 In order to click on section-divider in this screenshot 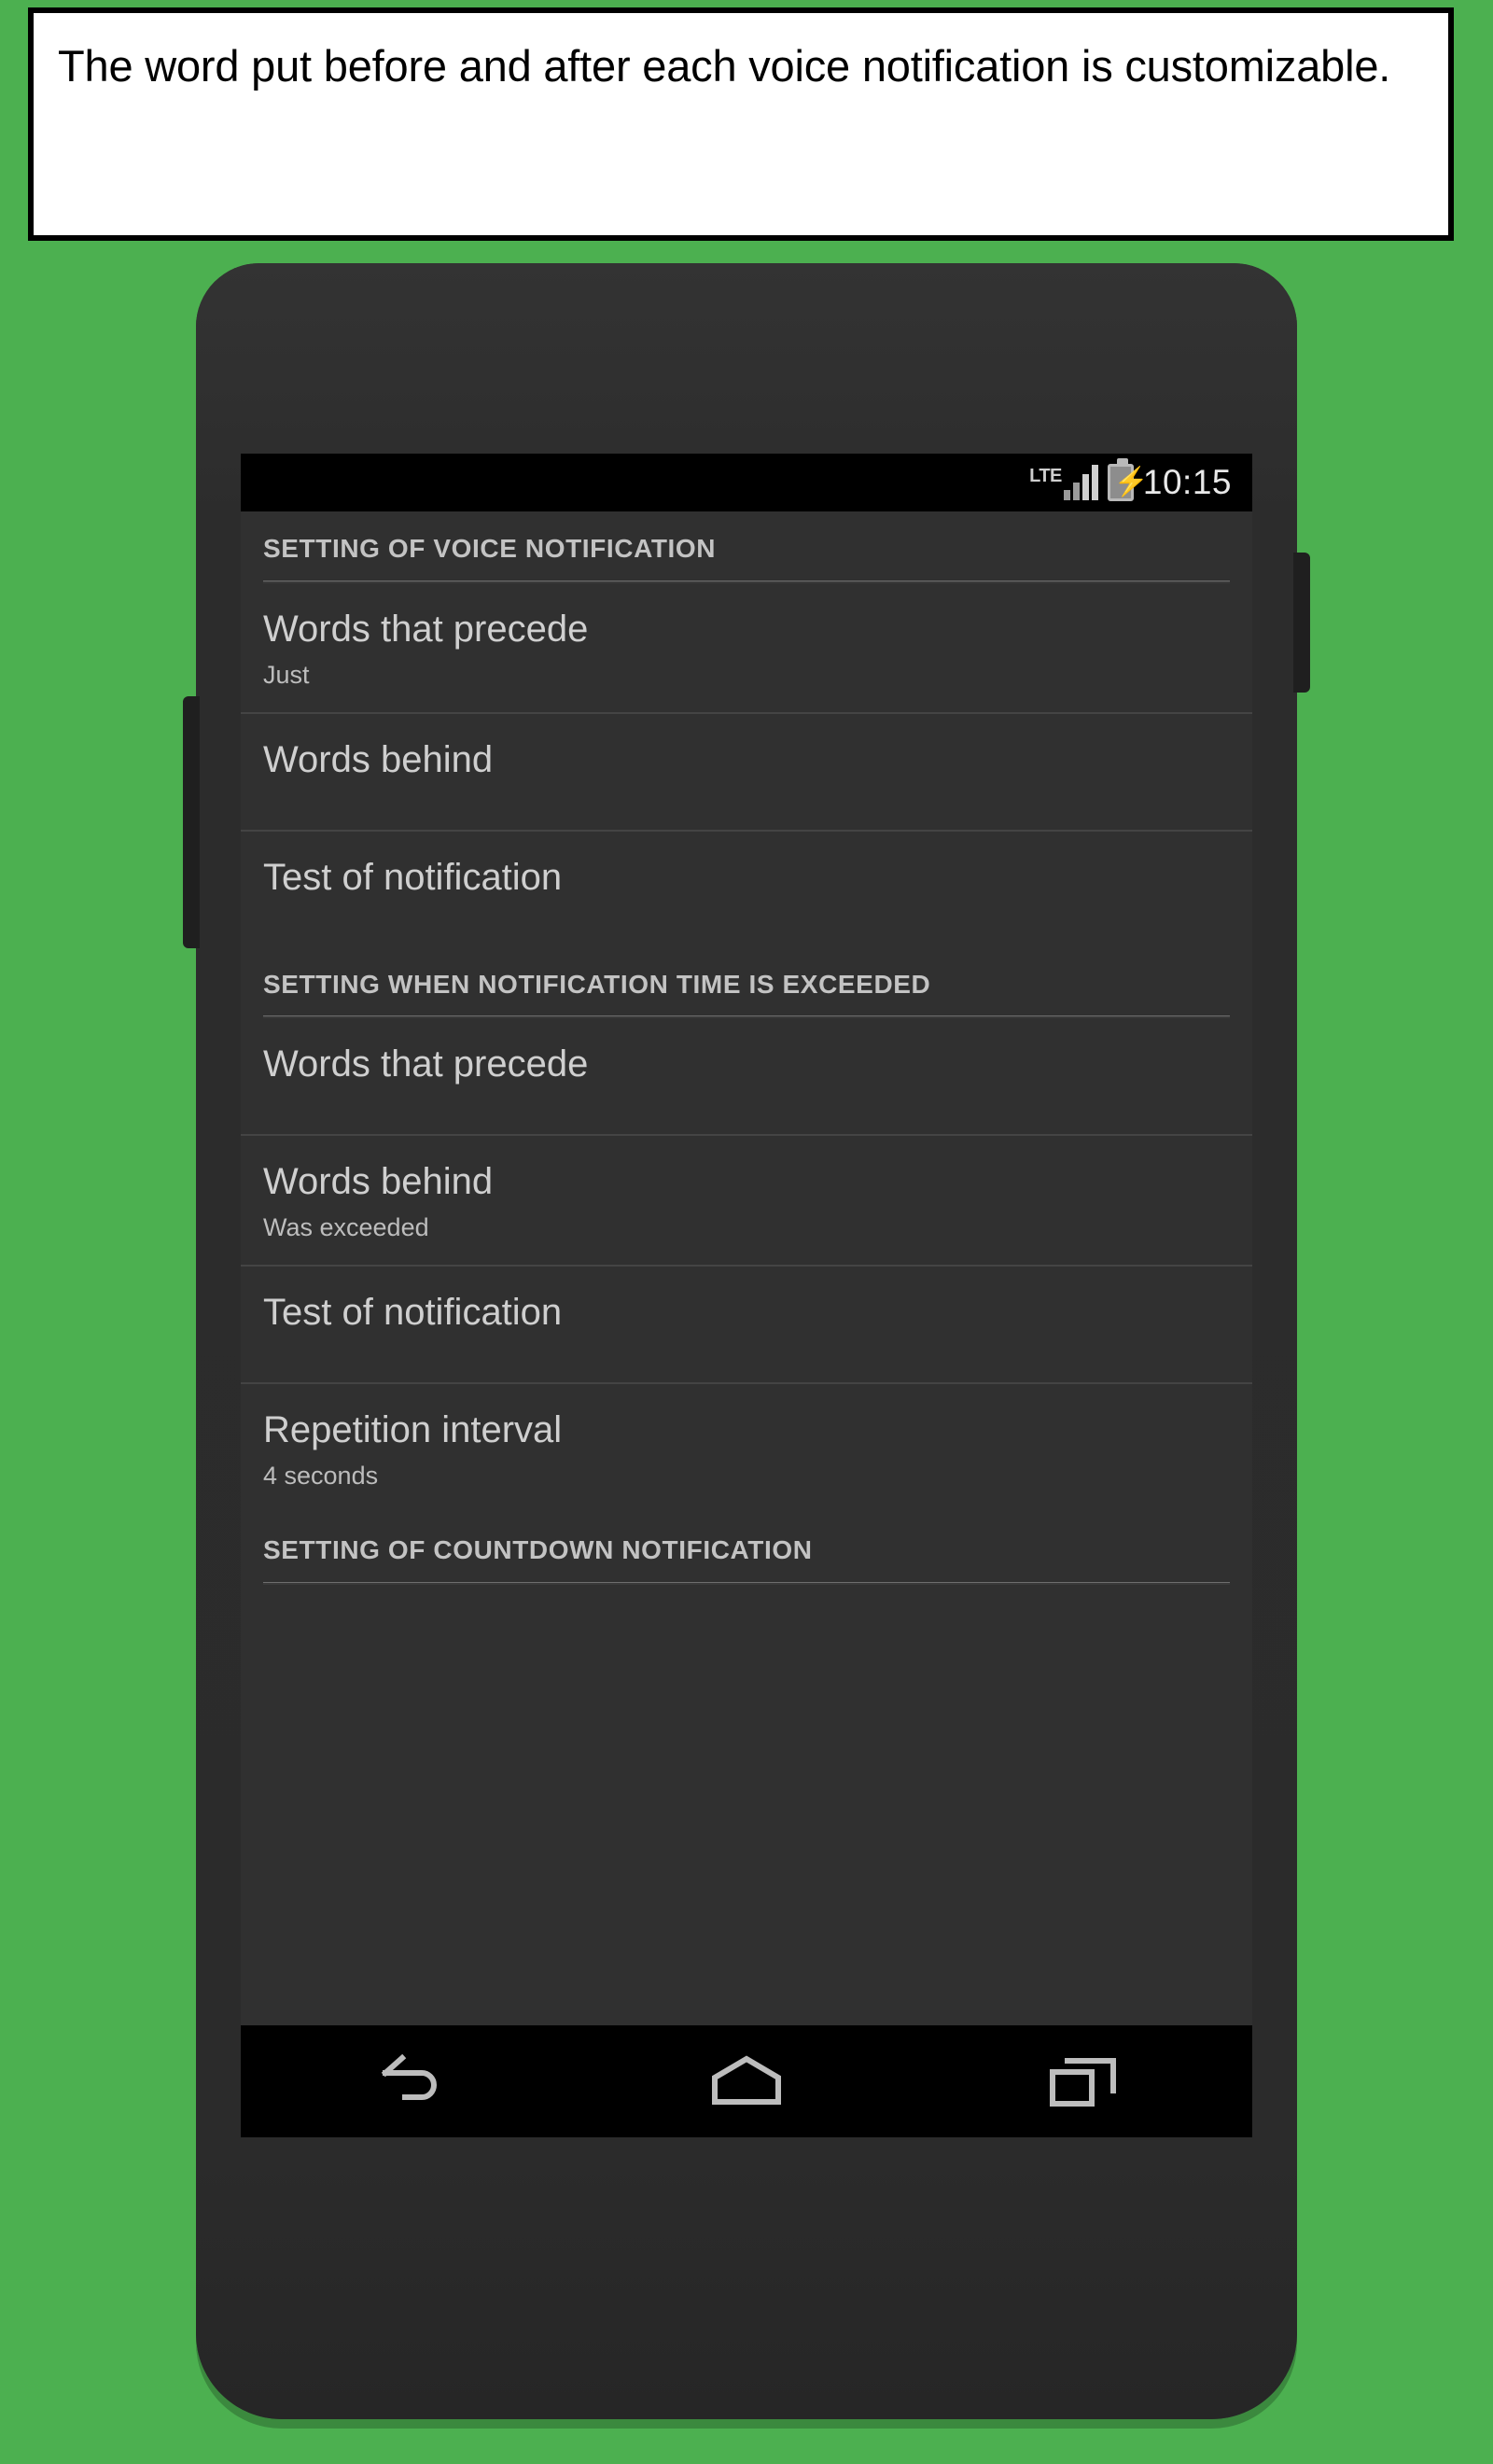, I will do `click(747, 1583)`.